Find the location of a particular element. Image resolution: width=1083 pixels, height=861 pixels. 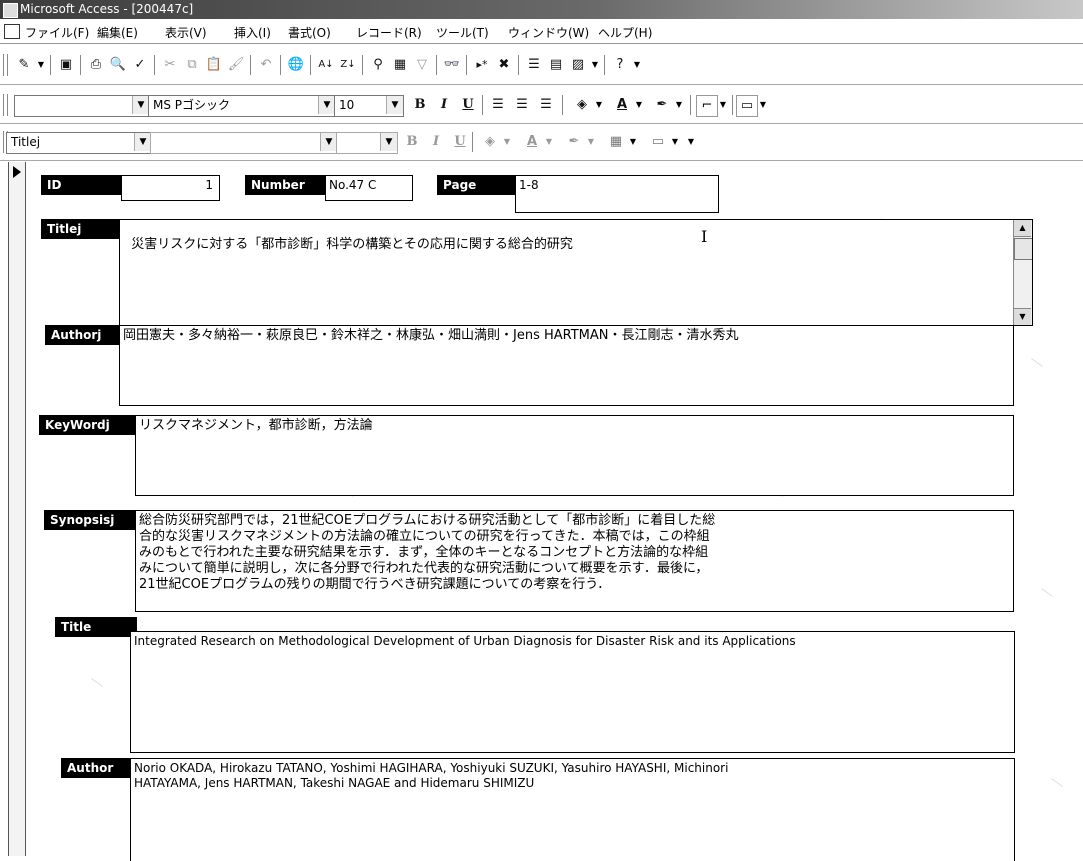

line-width-icon: ⌐ is located at coordinates (707, 106).